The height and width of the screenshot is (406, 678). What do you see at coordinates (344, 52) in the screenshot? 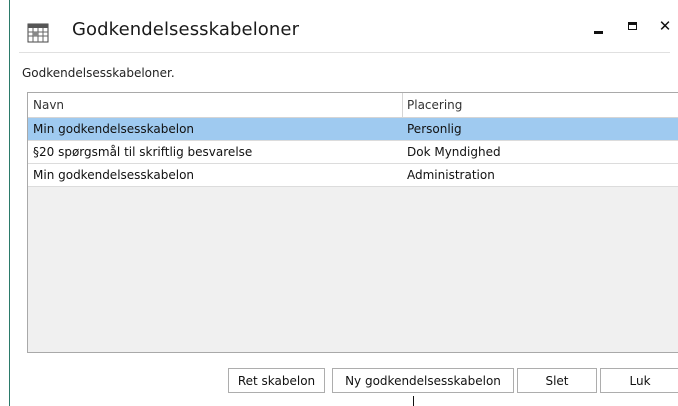
I see `title-divider` at bounding box center [344, 52].